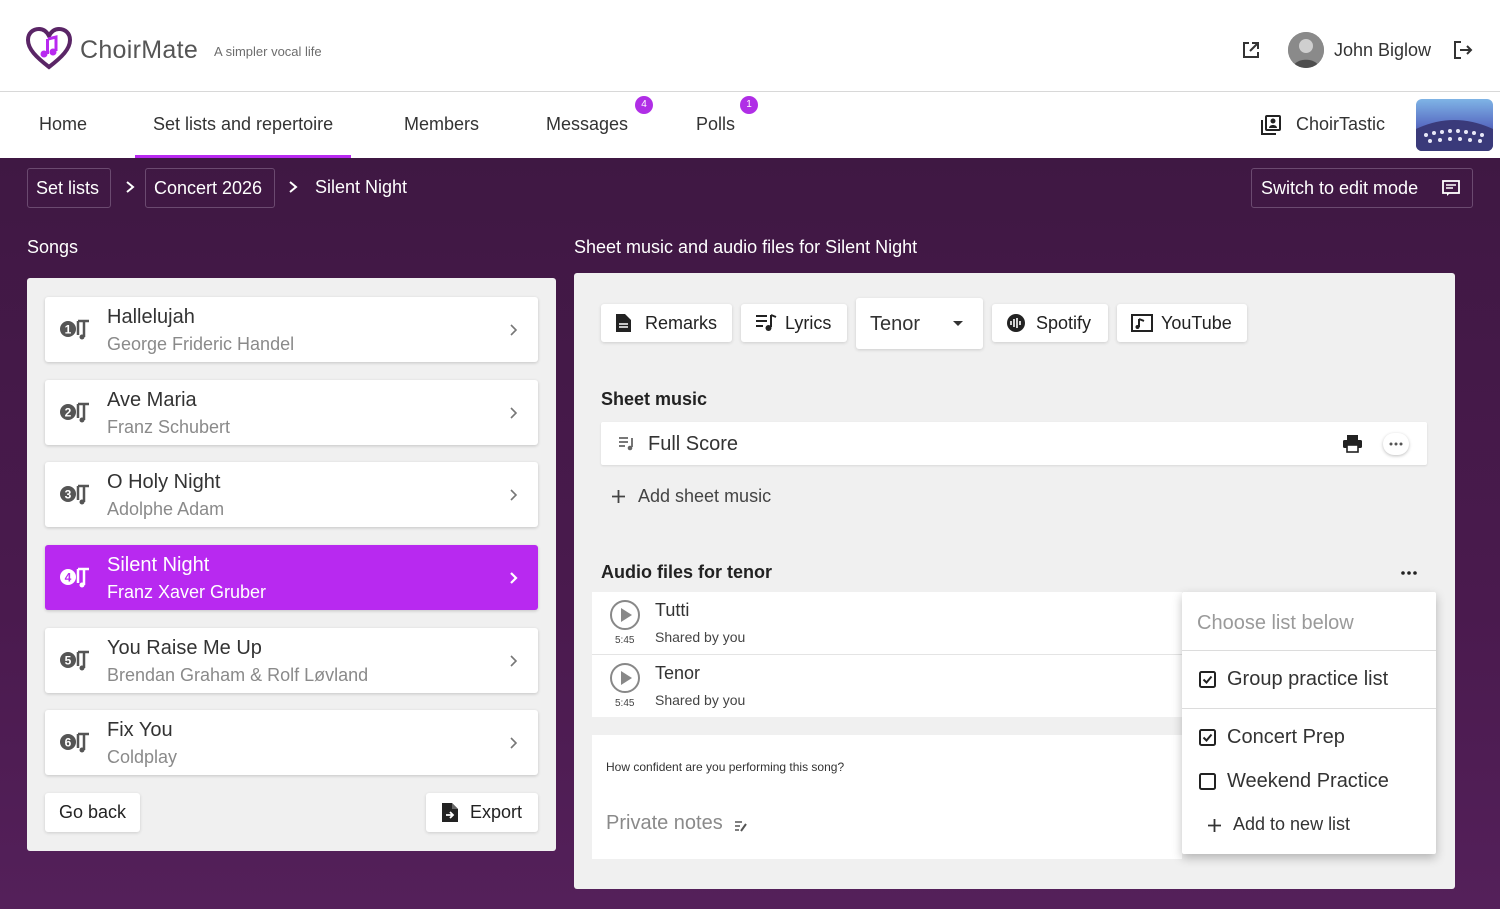 This screenshot has width=1500, height=909. Describe the element at coordinates (681, 323) in the screenshot. I see `remarks-label: Remarks` at that location.